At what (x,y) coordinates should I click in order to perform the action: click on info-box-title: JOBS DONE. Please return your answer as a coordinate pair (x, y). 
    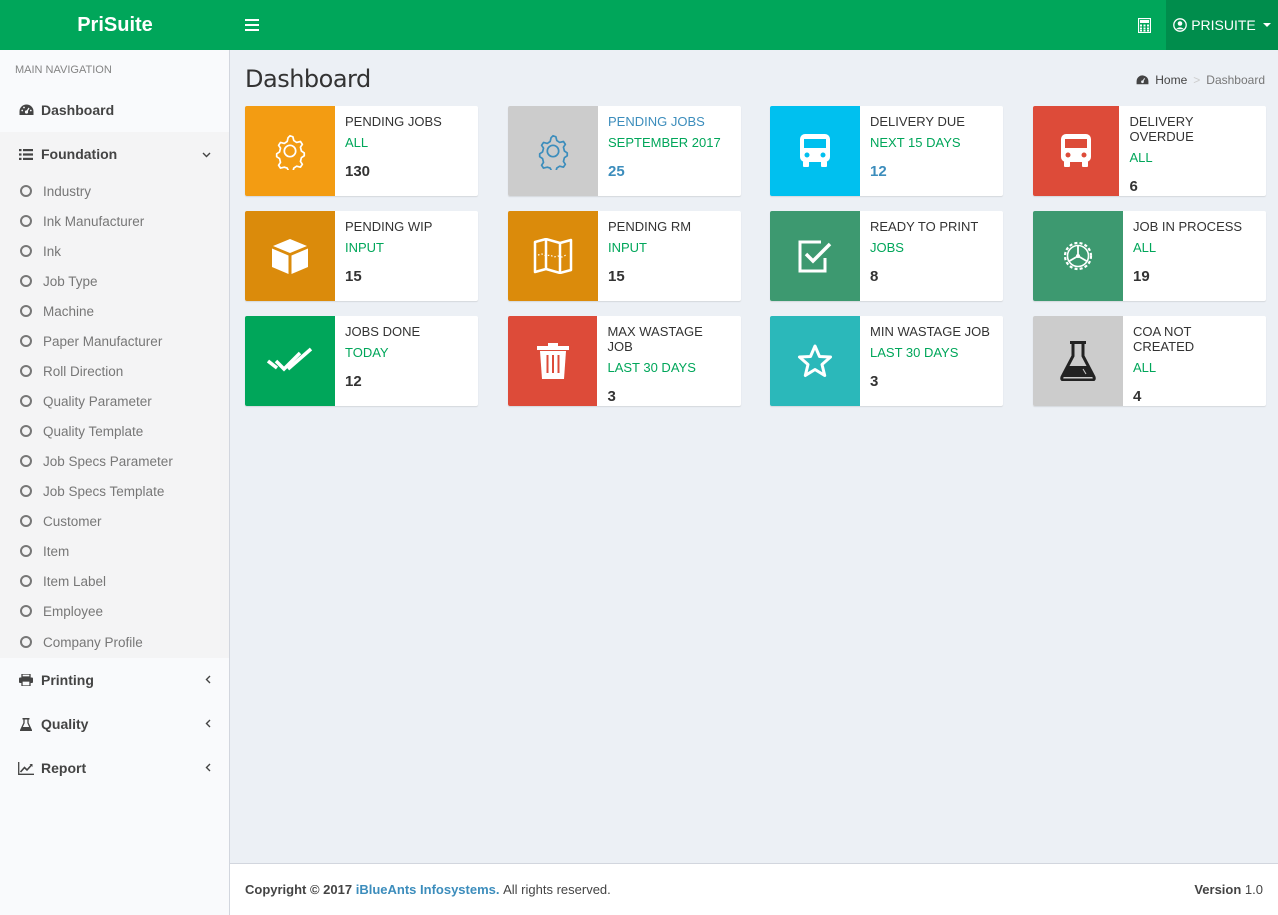
    Looking at the image, I should click on (383, 331).